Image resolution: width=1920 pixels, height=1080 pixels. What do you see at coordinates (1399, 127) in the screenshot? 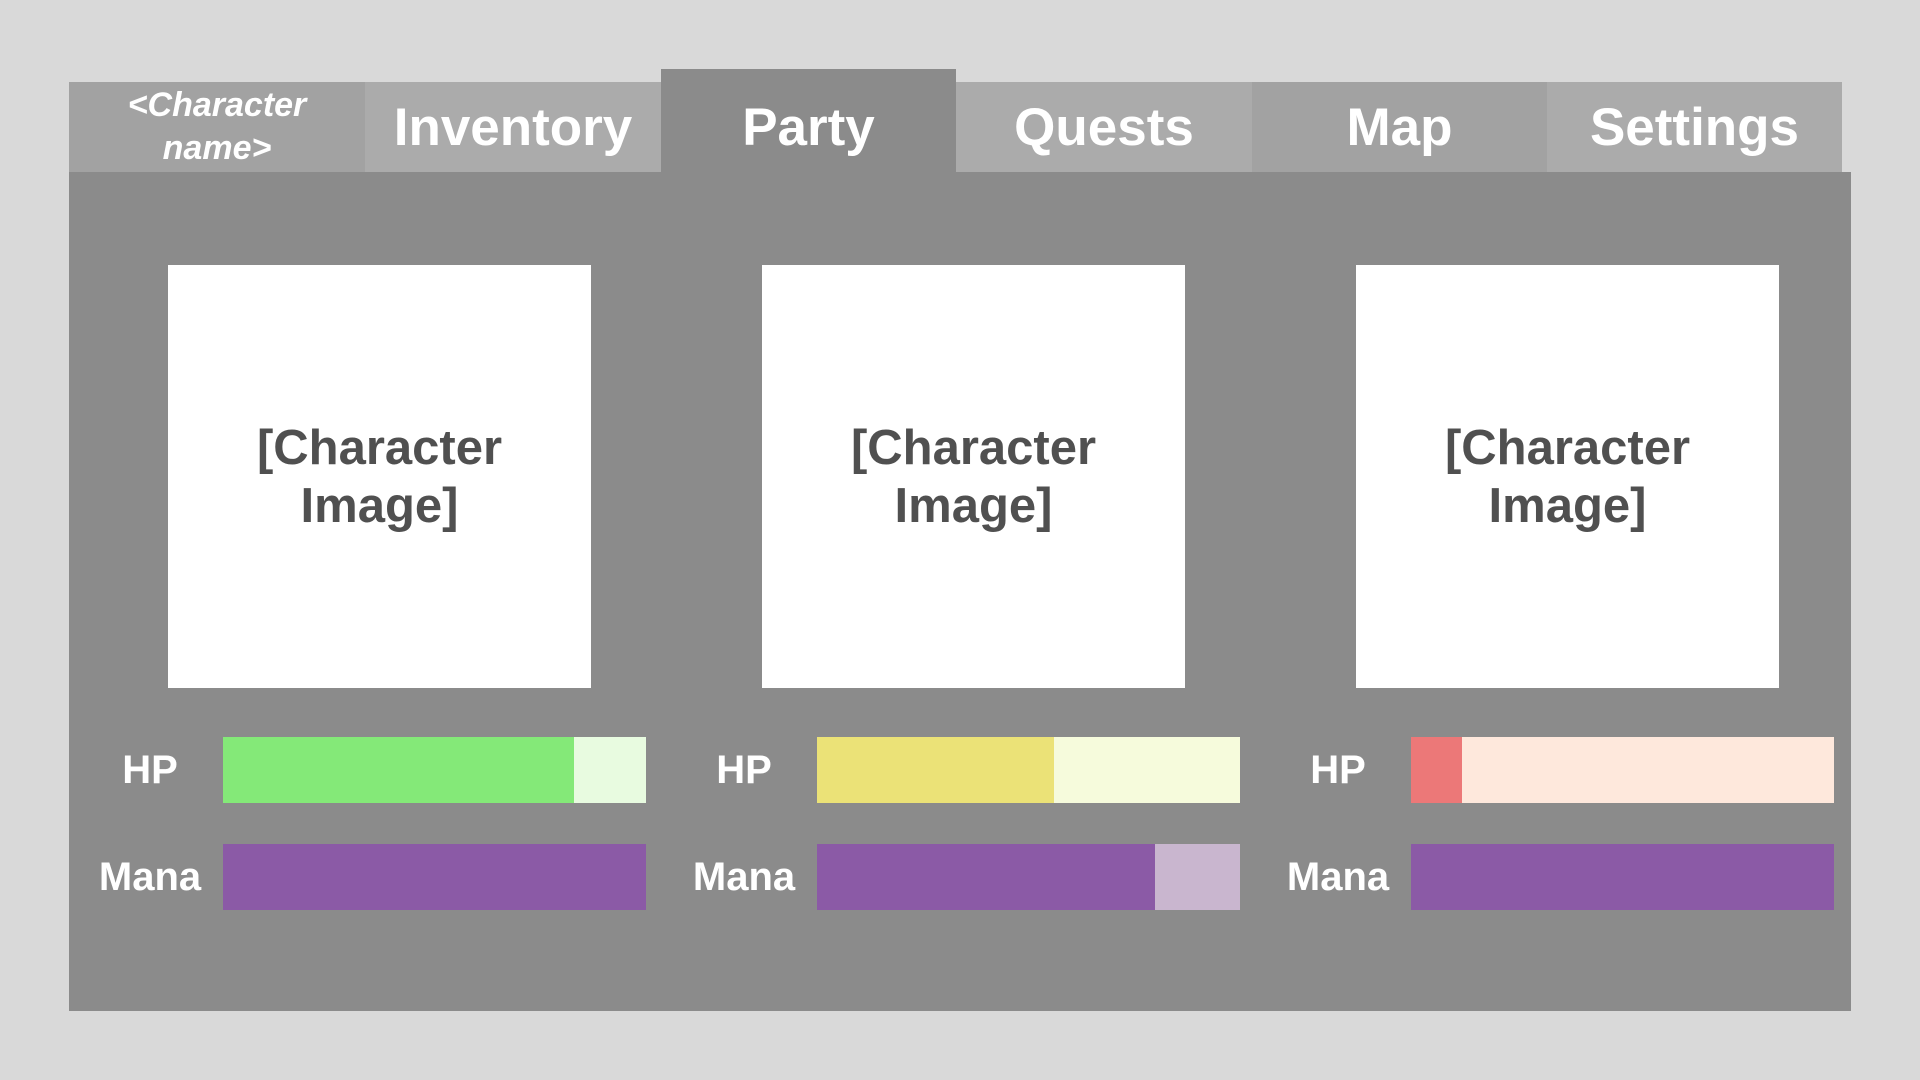
I see `tab-map: Map` at bounding box center [1399, 127].